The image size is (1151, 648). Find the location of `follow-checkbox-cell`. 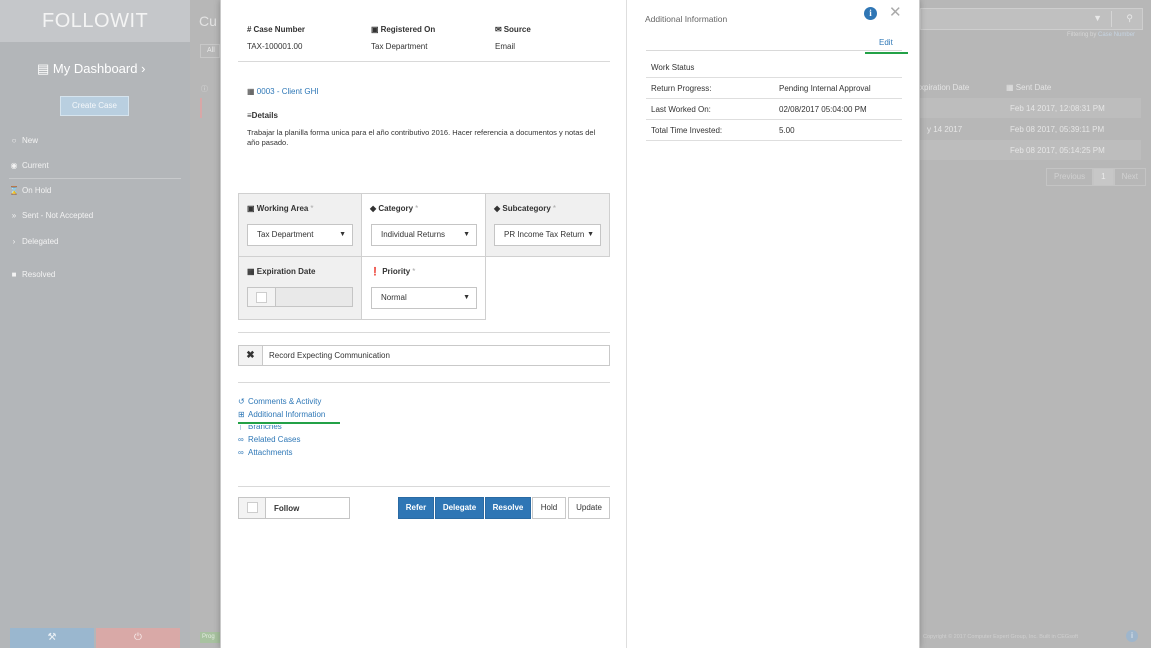

follow-checkbox-cell is located at coordinates (252, 508).